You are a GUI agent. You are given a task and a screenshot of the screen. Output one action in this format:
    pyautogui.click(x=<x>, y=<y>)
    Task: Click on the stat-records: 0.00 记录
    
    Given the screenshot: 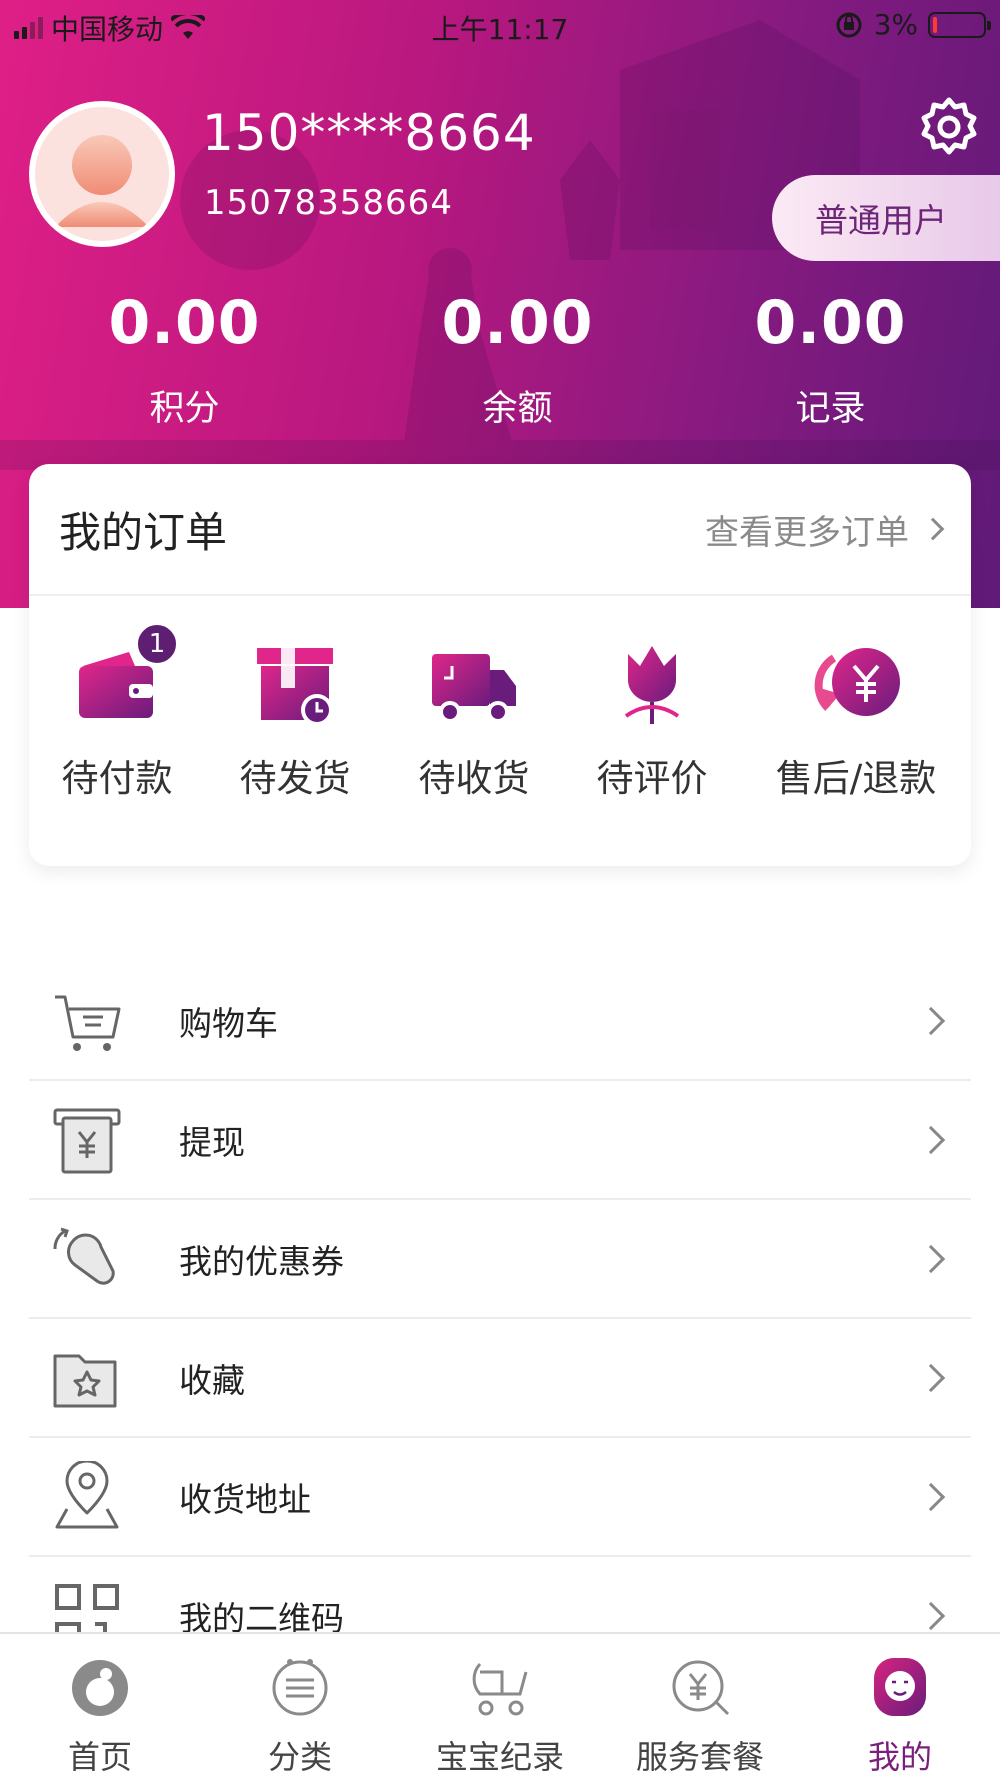 What is the action you would take?
    pyautogui.click(x=830, y=359)
    